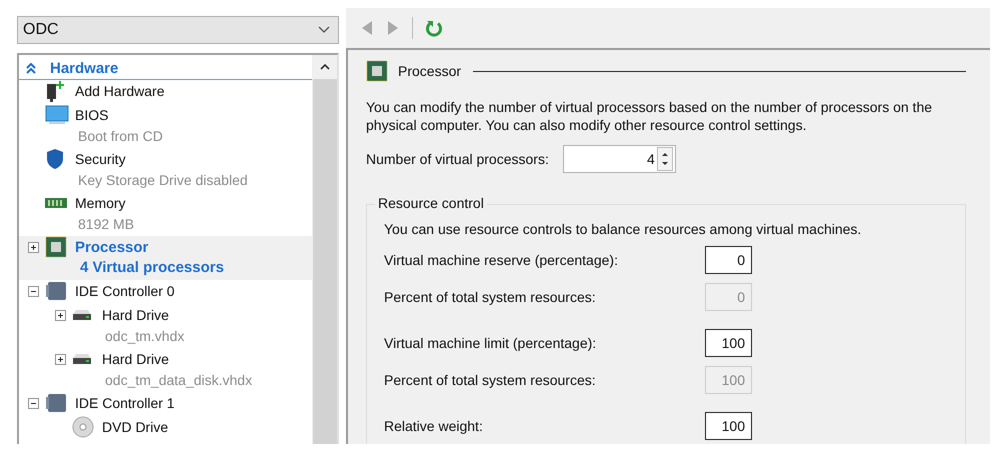 The height and width of the screenshot is (452, 998). What do you see at coordinates (55, 159) in the screenshot?
I see `shield-icon` at bounding box center [55, 159].